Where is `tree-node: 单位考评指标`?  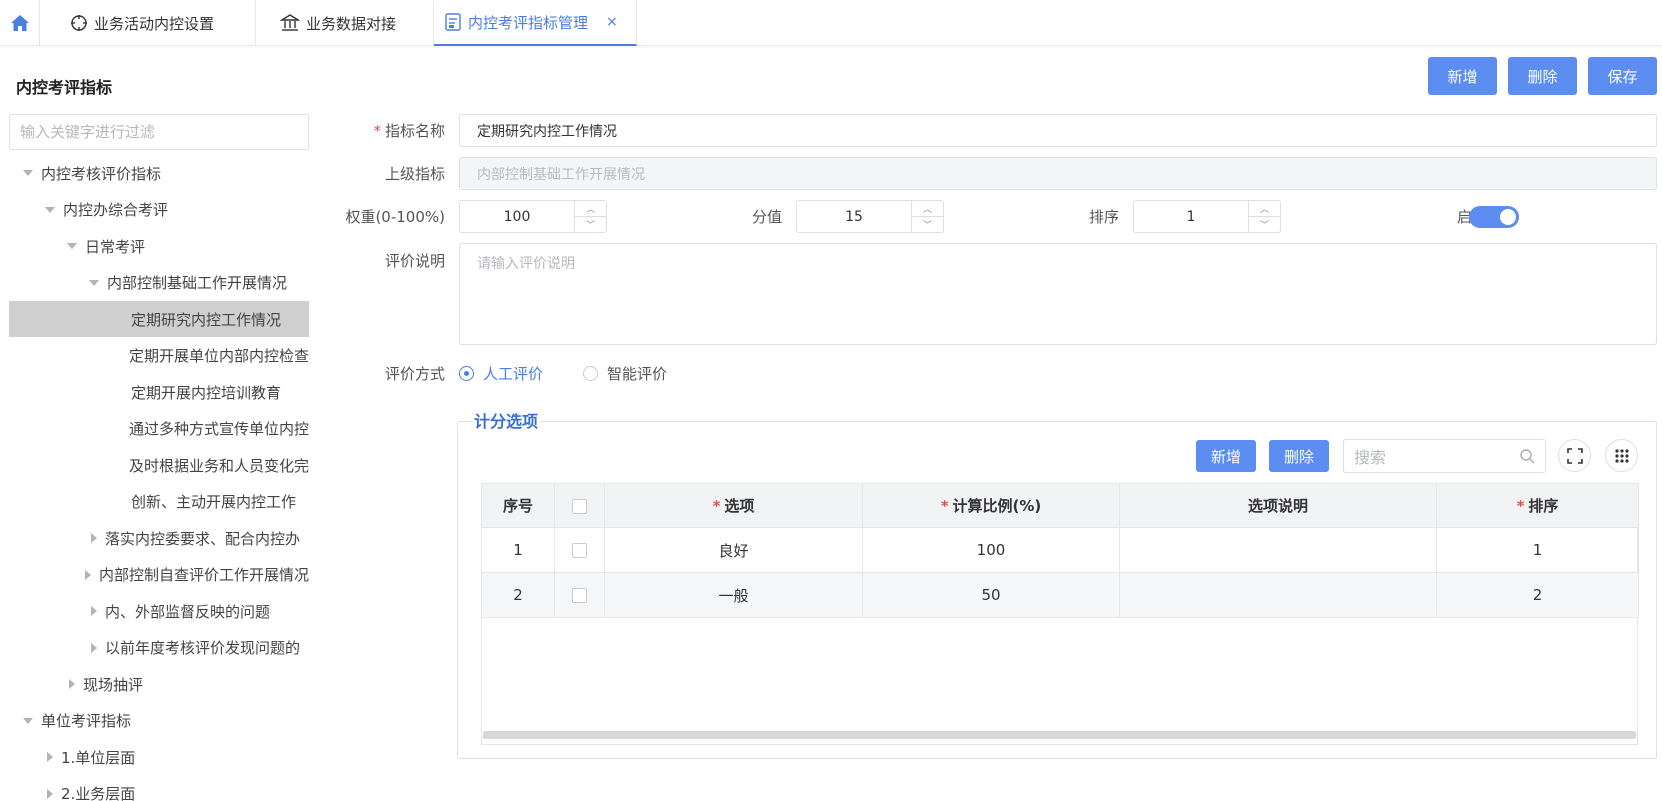
tree-node: 单位考评指标 is located at coordinates (159, 721).